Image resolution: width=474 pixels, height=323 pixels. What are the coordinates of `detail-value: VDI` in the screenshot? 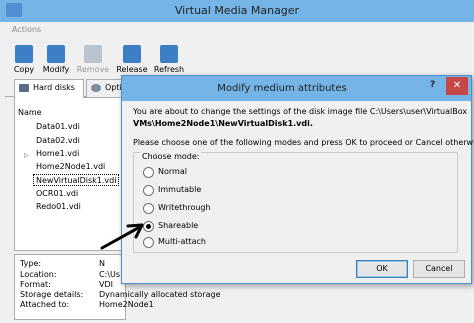 It's located at (106, 284).